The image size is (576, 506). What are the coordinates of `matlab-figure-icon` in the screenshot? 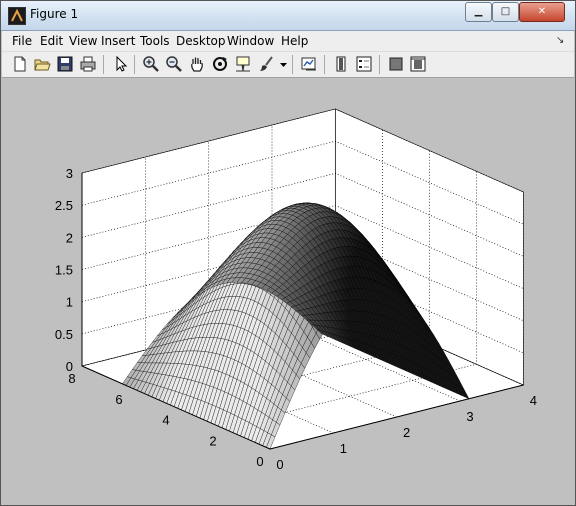 It's located at (17, 16).